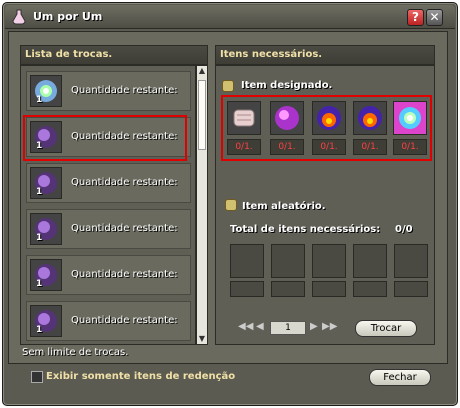  Describe the element at coordinates (245, 329) in the screenshot. I see `first-page-icon: ◀◀` at that location.